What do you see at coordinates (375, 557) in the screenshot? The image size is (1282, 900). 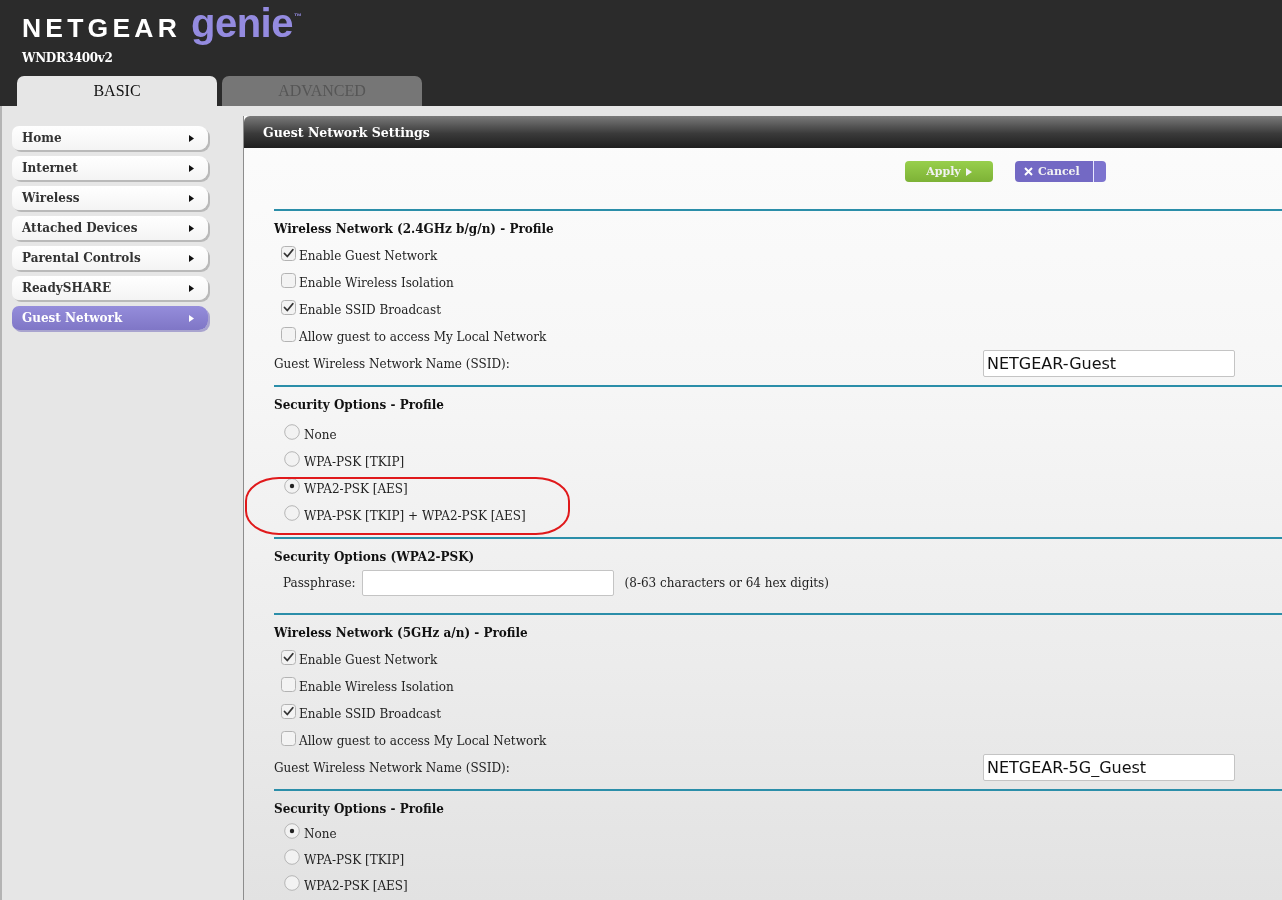 I see `section-heading: Security Options (WPA2-PSK)` at bounding box center [375, 557].